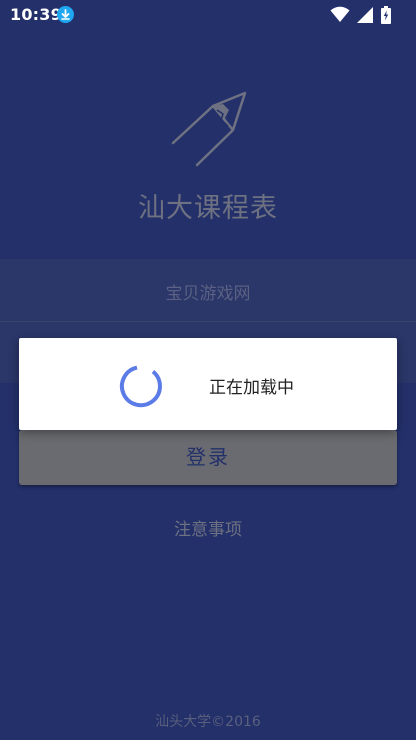 Image resolution: width=416 pixels, height=740 pixels. Describe the element at coordinates (209, 129) in the screenshot. I see `pencil-icon` at that location.